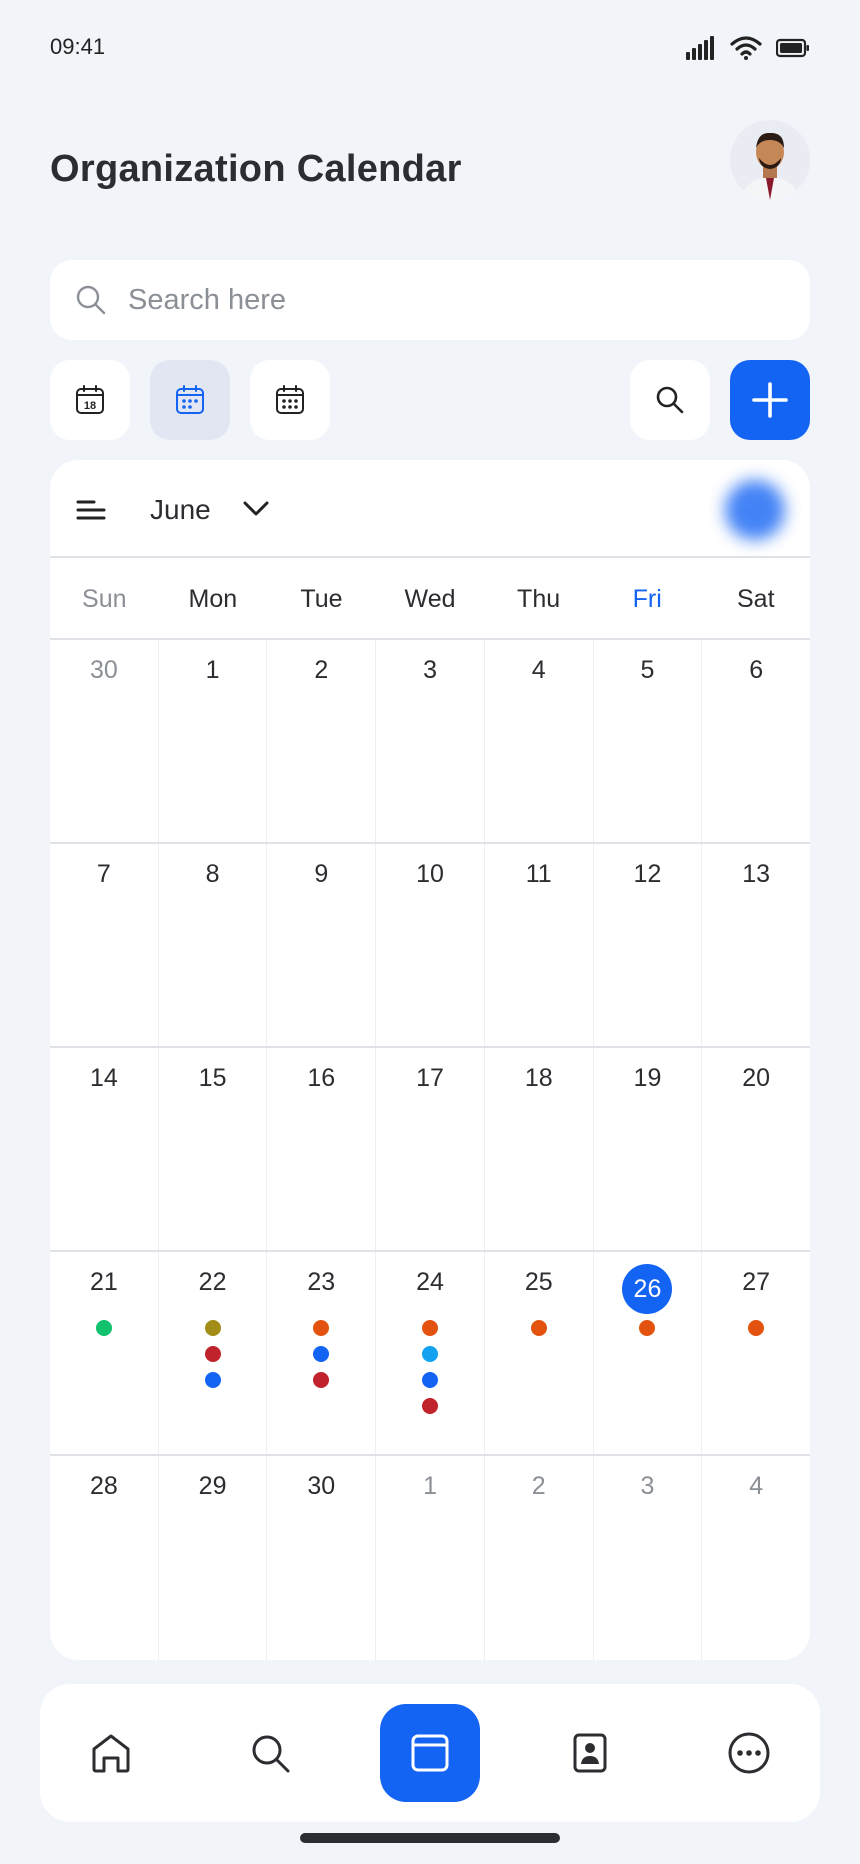  Describe the element at coordinates (213, 945) in the screenshot. I see `day-cell: 8` at that location.